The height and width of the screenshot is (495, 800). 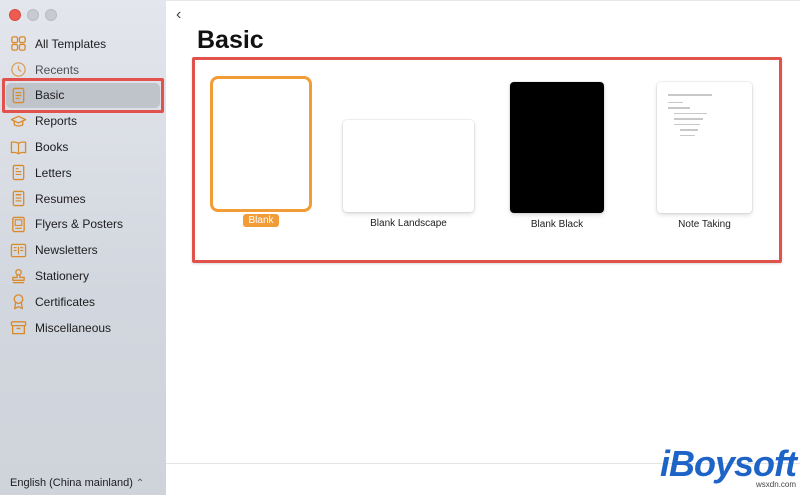 I want to click on sidebar-item-resumes: Resumes, so click(x=83, y=199).